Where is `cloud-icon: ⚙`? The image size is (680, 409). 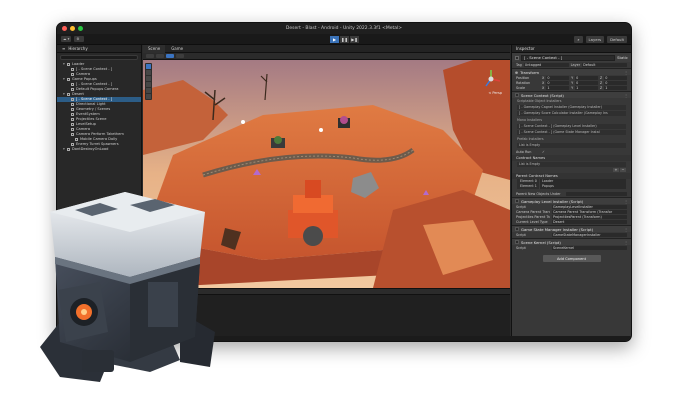 cloud-icon: ⚙ is located at coordinates (79, 39).